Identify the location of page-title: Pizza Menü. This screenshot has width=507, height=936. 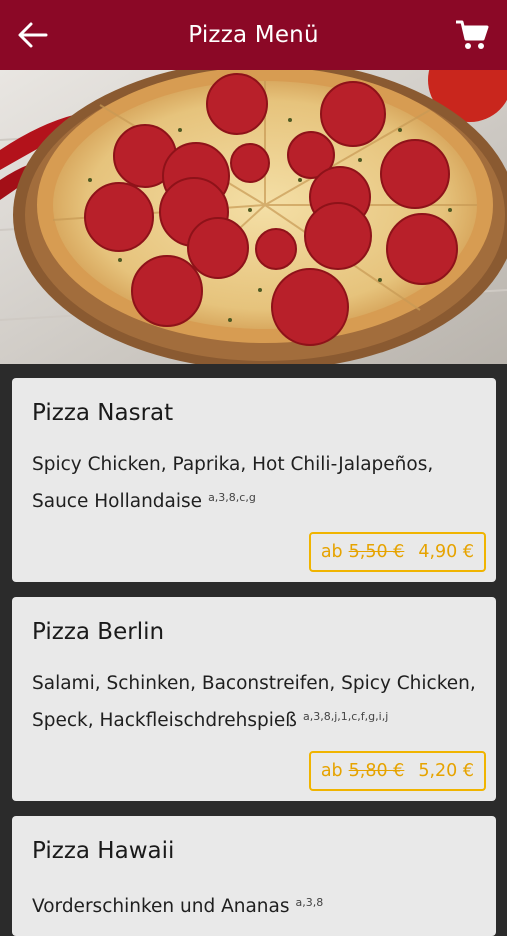
(253, 35).